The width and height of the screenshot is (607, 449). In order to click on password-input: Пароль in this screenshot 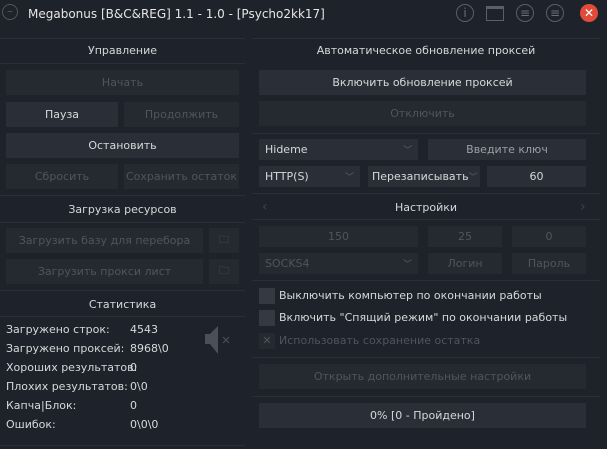, I will do `click(549, 263)`.